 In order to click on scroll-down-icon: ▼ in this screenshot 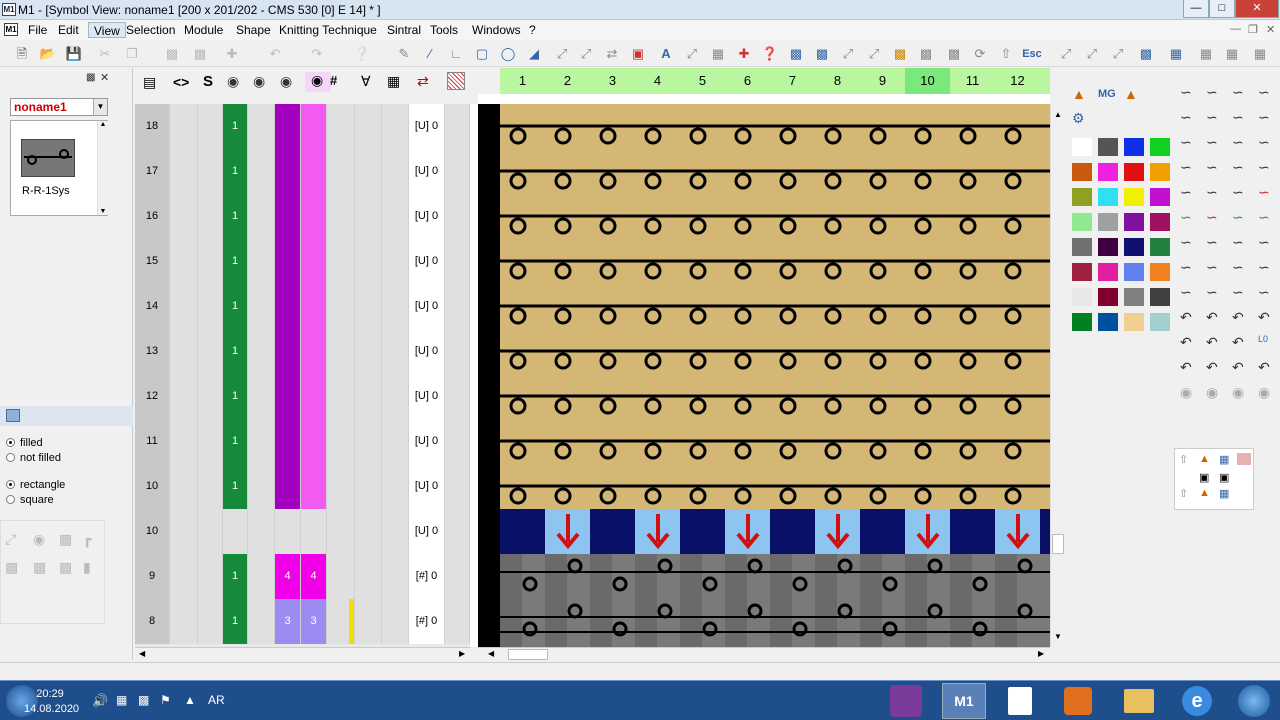, I will do `click(103, 211)`.